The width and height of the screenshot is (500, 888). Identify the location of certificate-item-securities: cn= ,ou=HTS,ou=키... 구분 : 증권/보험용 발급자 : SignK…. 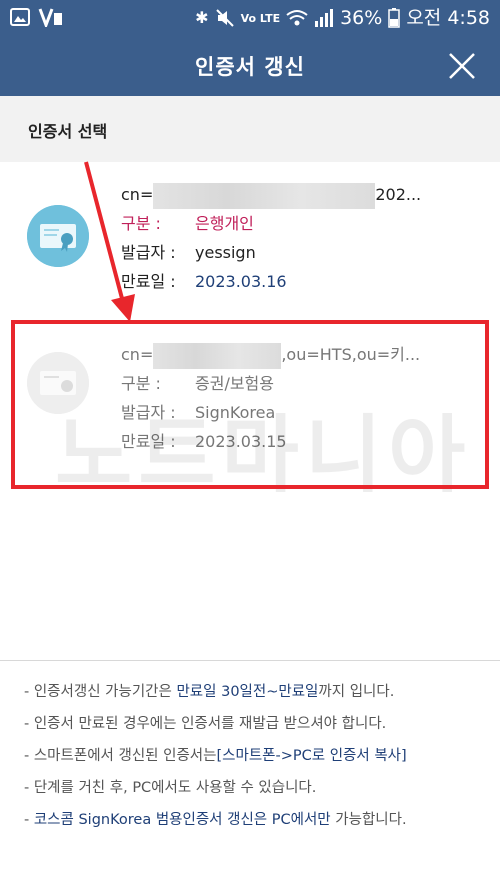
(250, 392).